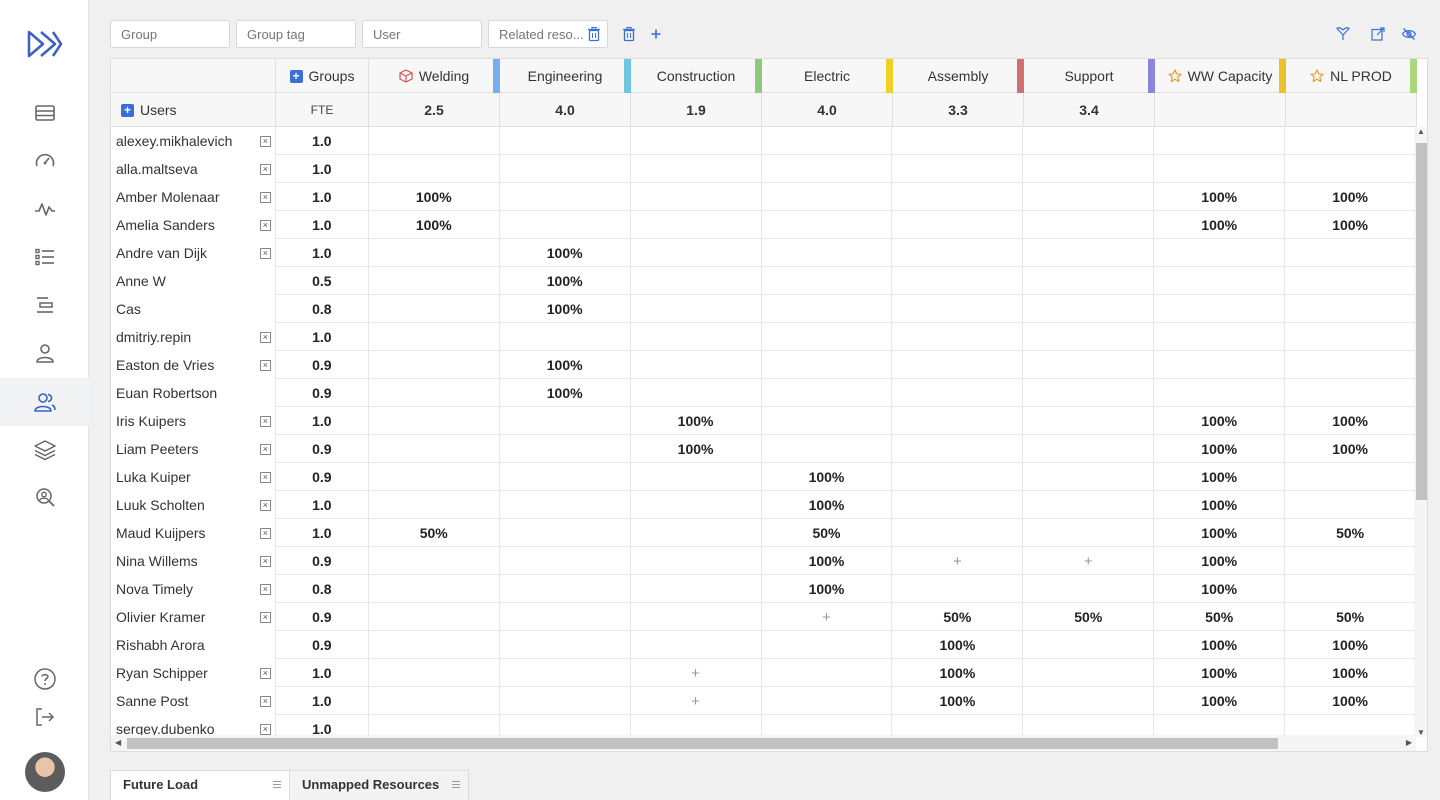 The image size is (1440, 800). What do you see at coordinates (193, 337) in the screenshot?
I see `user-name-cell: dmitriy.repin ×` at bounding box center [193, 337].